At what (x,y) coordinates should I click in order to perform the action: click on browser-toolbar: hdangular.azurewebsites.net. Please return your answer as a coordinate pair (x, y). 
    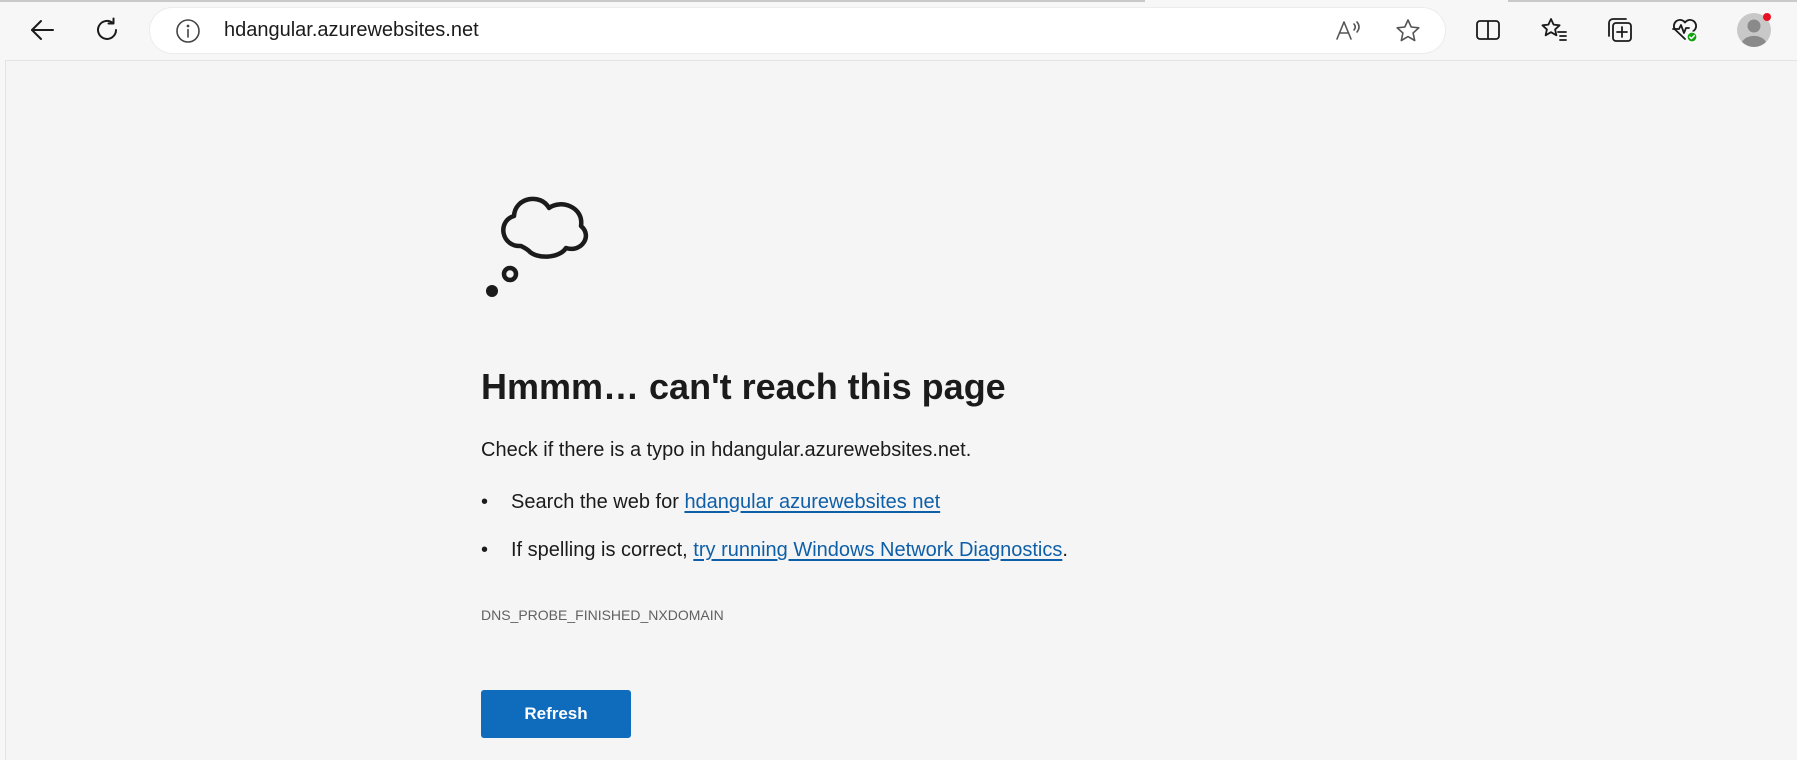
    Looking at the image, I should click on (898, 30).